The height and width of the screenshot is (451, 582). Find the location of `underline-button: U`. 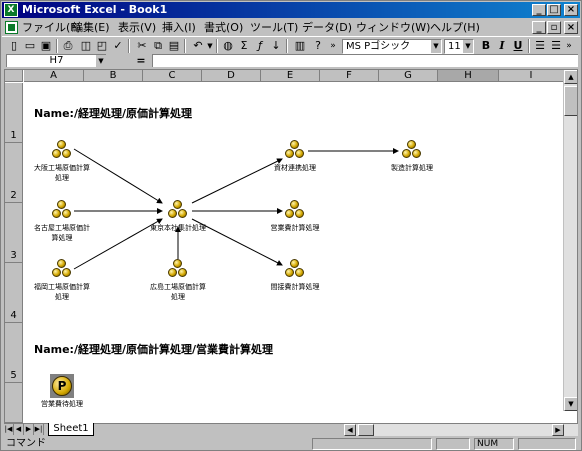

underline-button: U is located at coordinates (518, 46).